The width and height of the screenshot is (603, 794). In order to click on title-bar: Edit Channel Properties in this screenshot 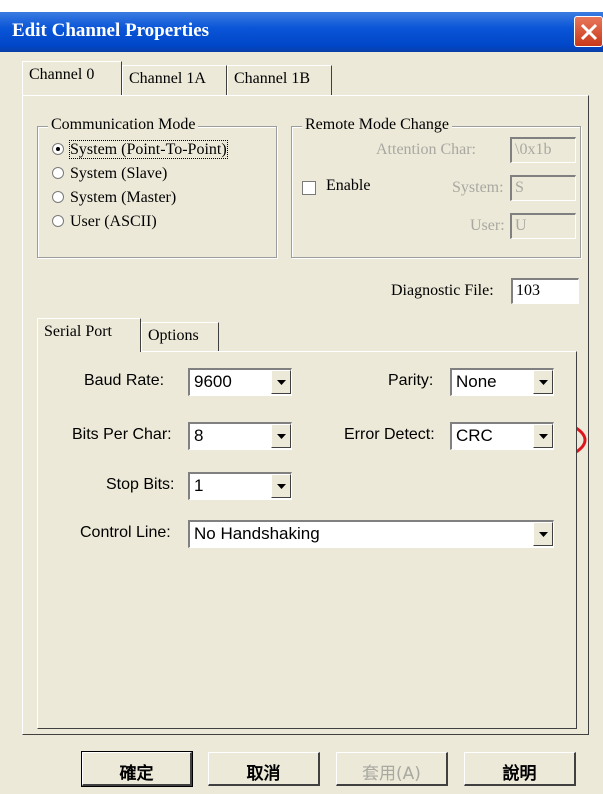, I will do `click(301, 32)`.